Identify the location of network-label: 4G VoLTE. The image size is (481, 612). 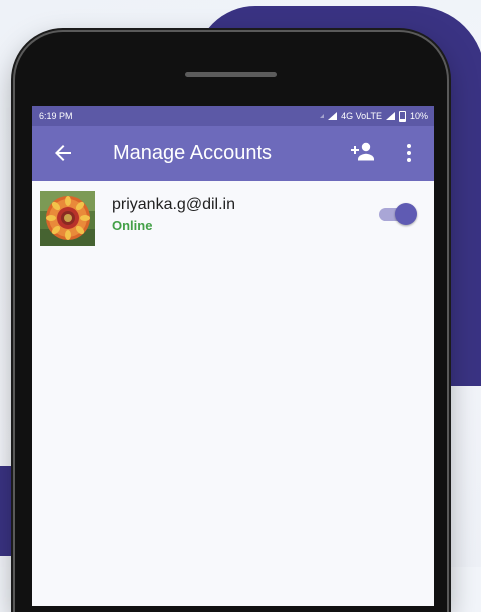
(361, 116).